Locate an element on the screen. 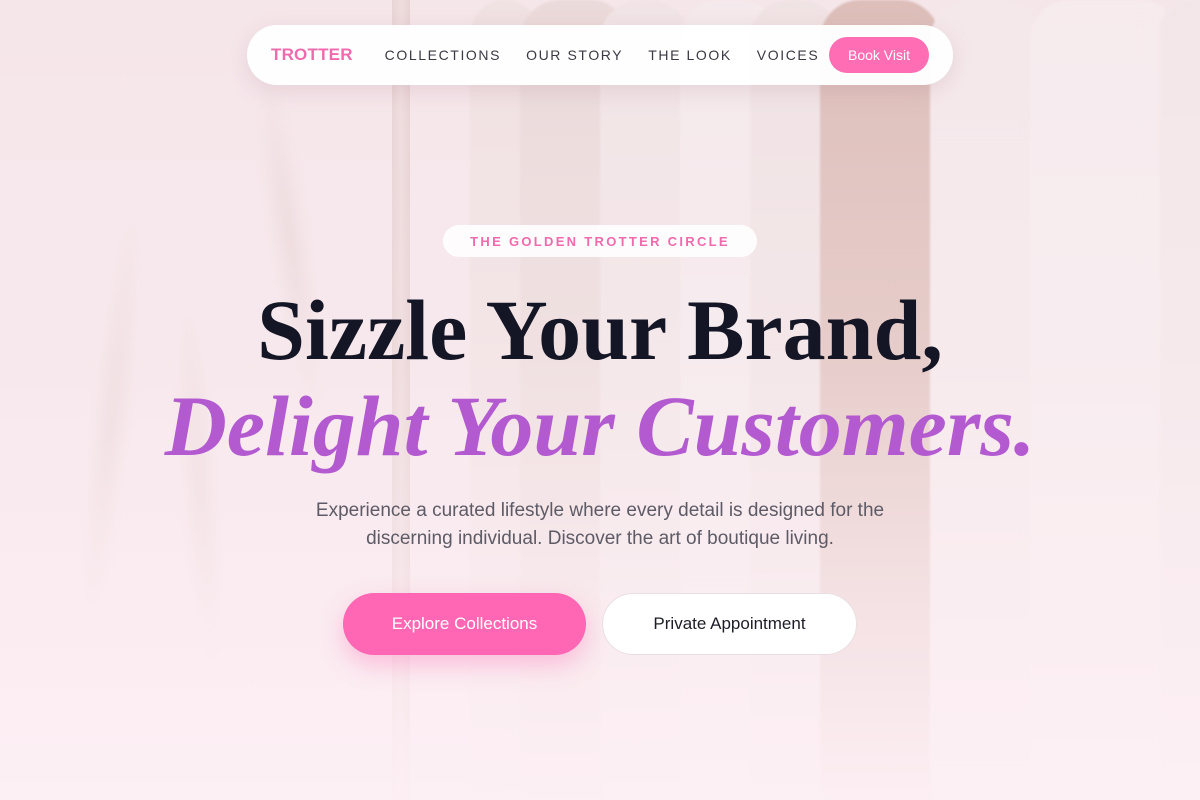 This screenshot has height=800, width=1200. hero-headline-line-2: Delight Your Customers. is located at coordinates (600, 426).